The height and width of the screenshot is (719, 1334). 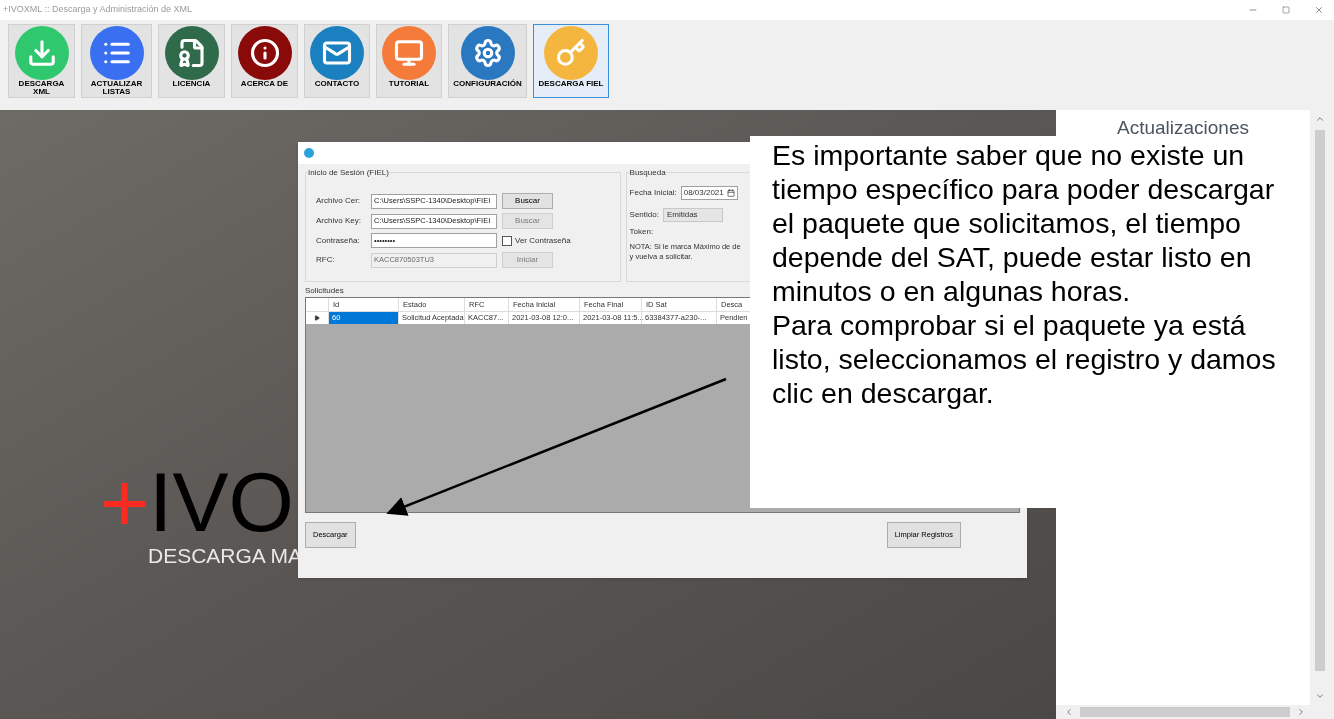 What do you see at coordinates (339, 221) in the screenshot?
I see `field-label: Archivo Key:` at bounding box center [339, 221].